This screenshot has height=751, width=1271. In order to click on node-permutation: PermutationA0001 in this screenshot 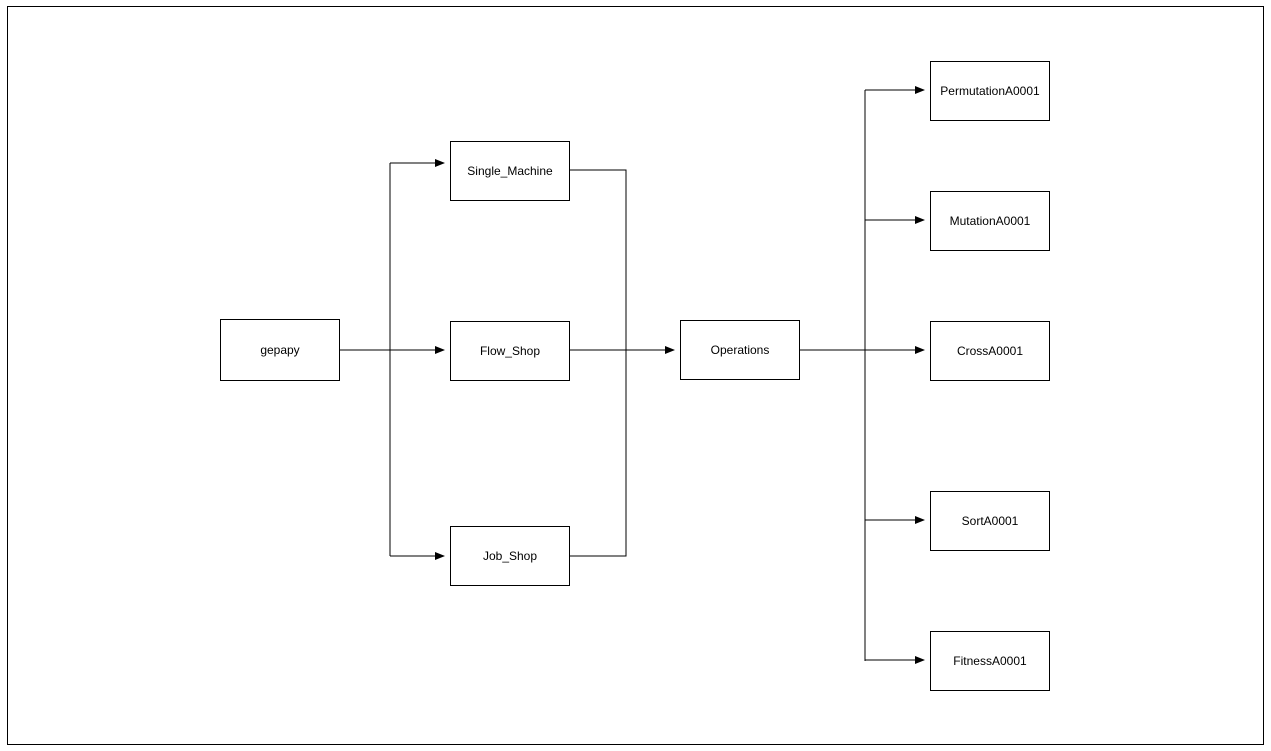, I will do `click(990, 91)`.